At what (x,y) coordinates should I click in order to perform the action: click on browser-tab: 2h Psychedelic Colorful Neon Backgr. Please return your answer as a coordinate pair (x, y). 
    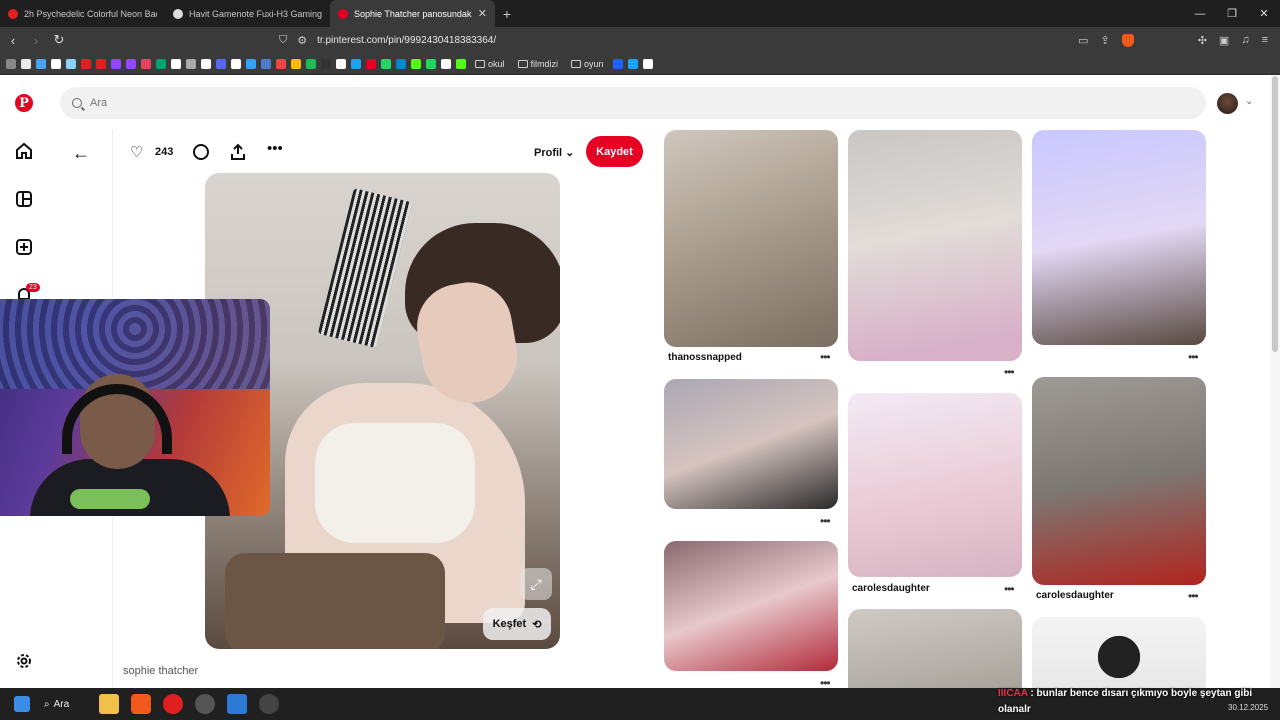
    Looking at the image, I should click on (82, 13).